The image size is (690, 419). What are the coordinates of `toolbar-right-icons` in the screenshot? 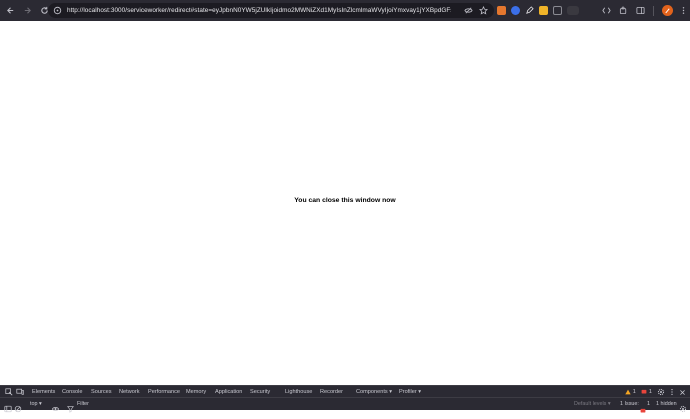 It's located at (644, 10).